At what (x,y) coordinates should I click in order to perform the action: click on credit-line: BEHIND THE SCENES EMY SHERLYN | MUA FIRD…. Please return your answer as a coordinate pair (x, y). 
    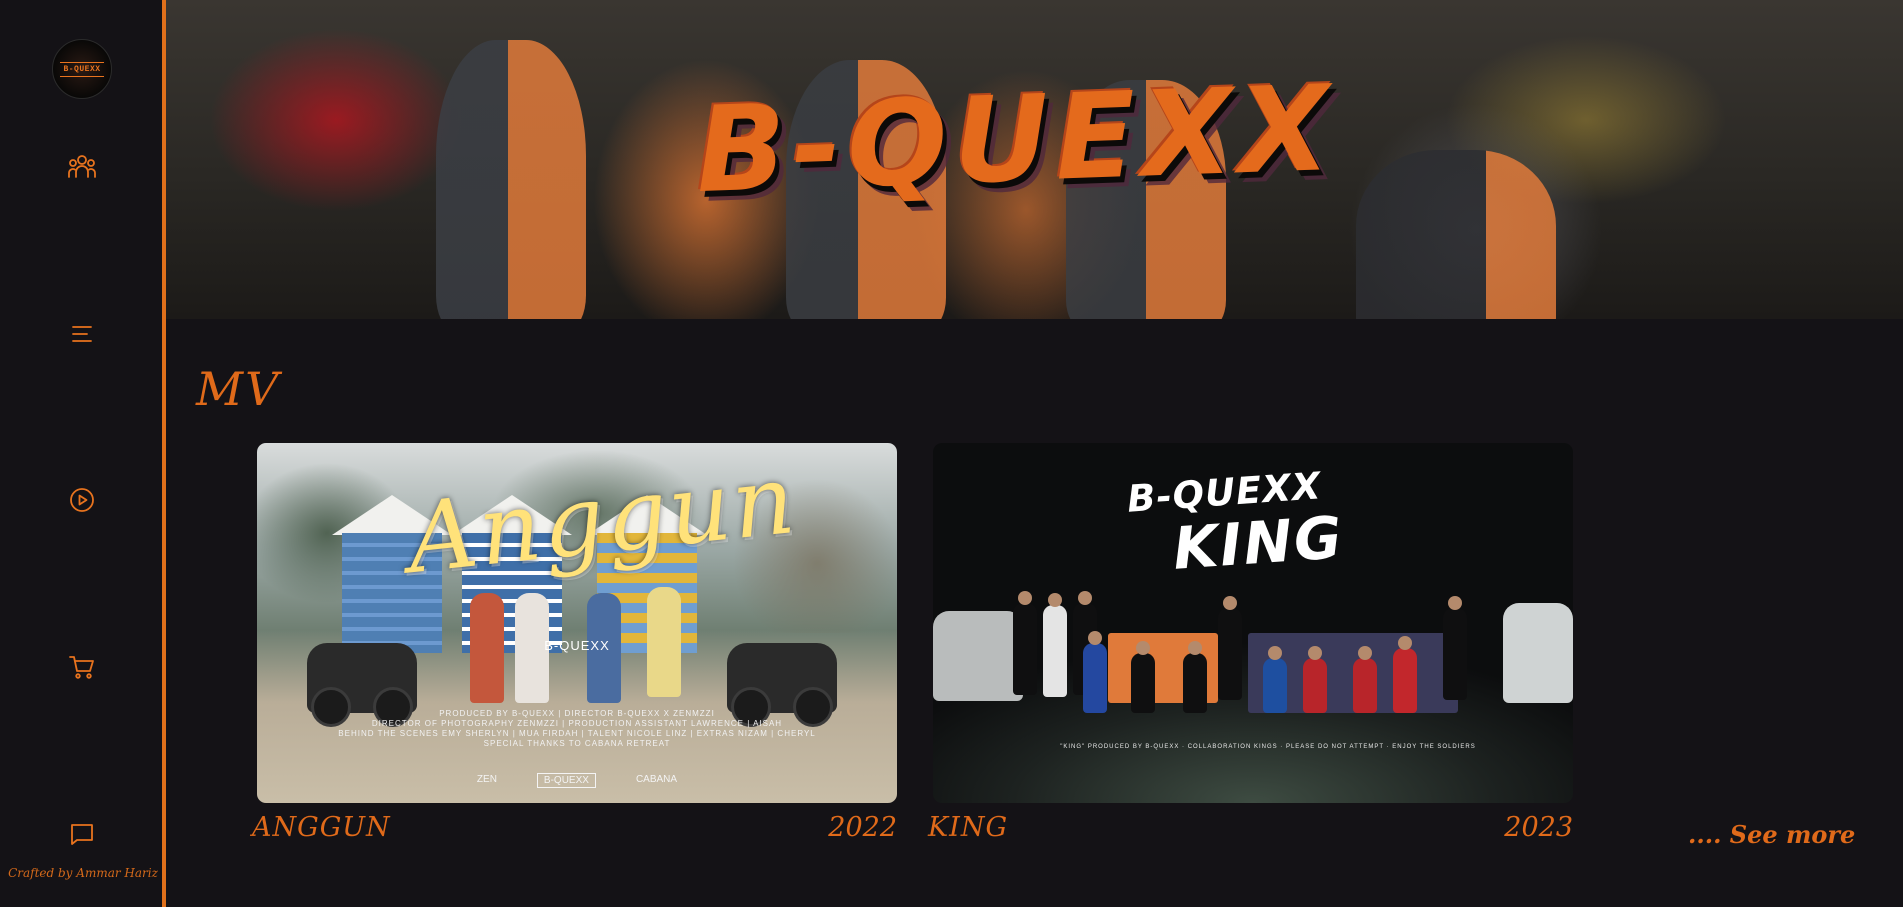
    Looking at the image, I should click on (577, 733).